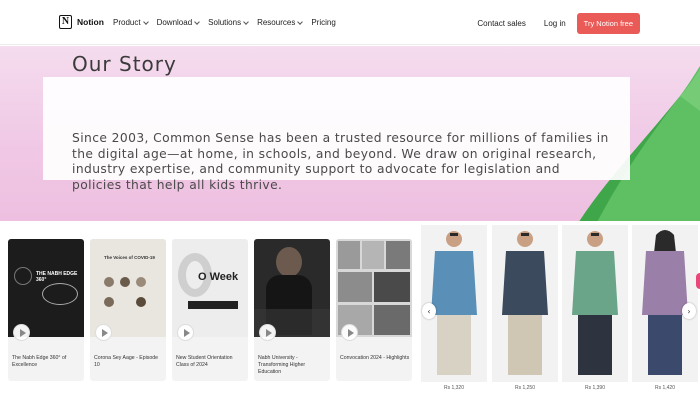  What do you see at coordinates (204, 361) in the screenshot?
I see `video-caption: New Student Orientation Class of 2024` at bounding box center [204, 361].